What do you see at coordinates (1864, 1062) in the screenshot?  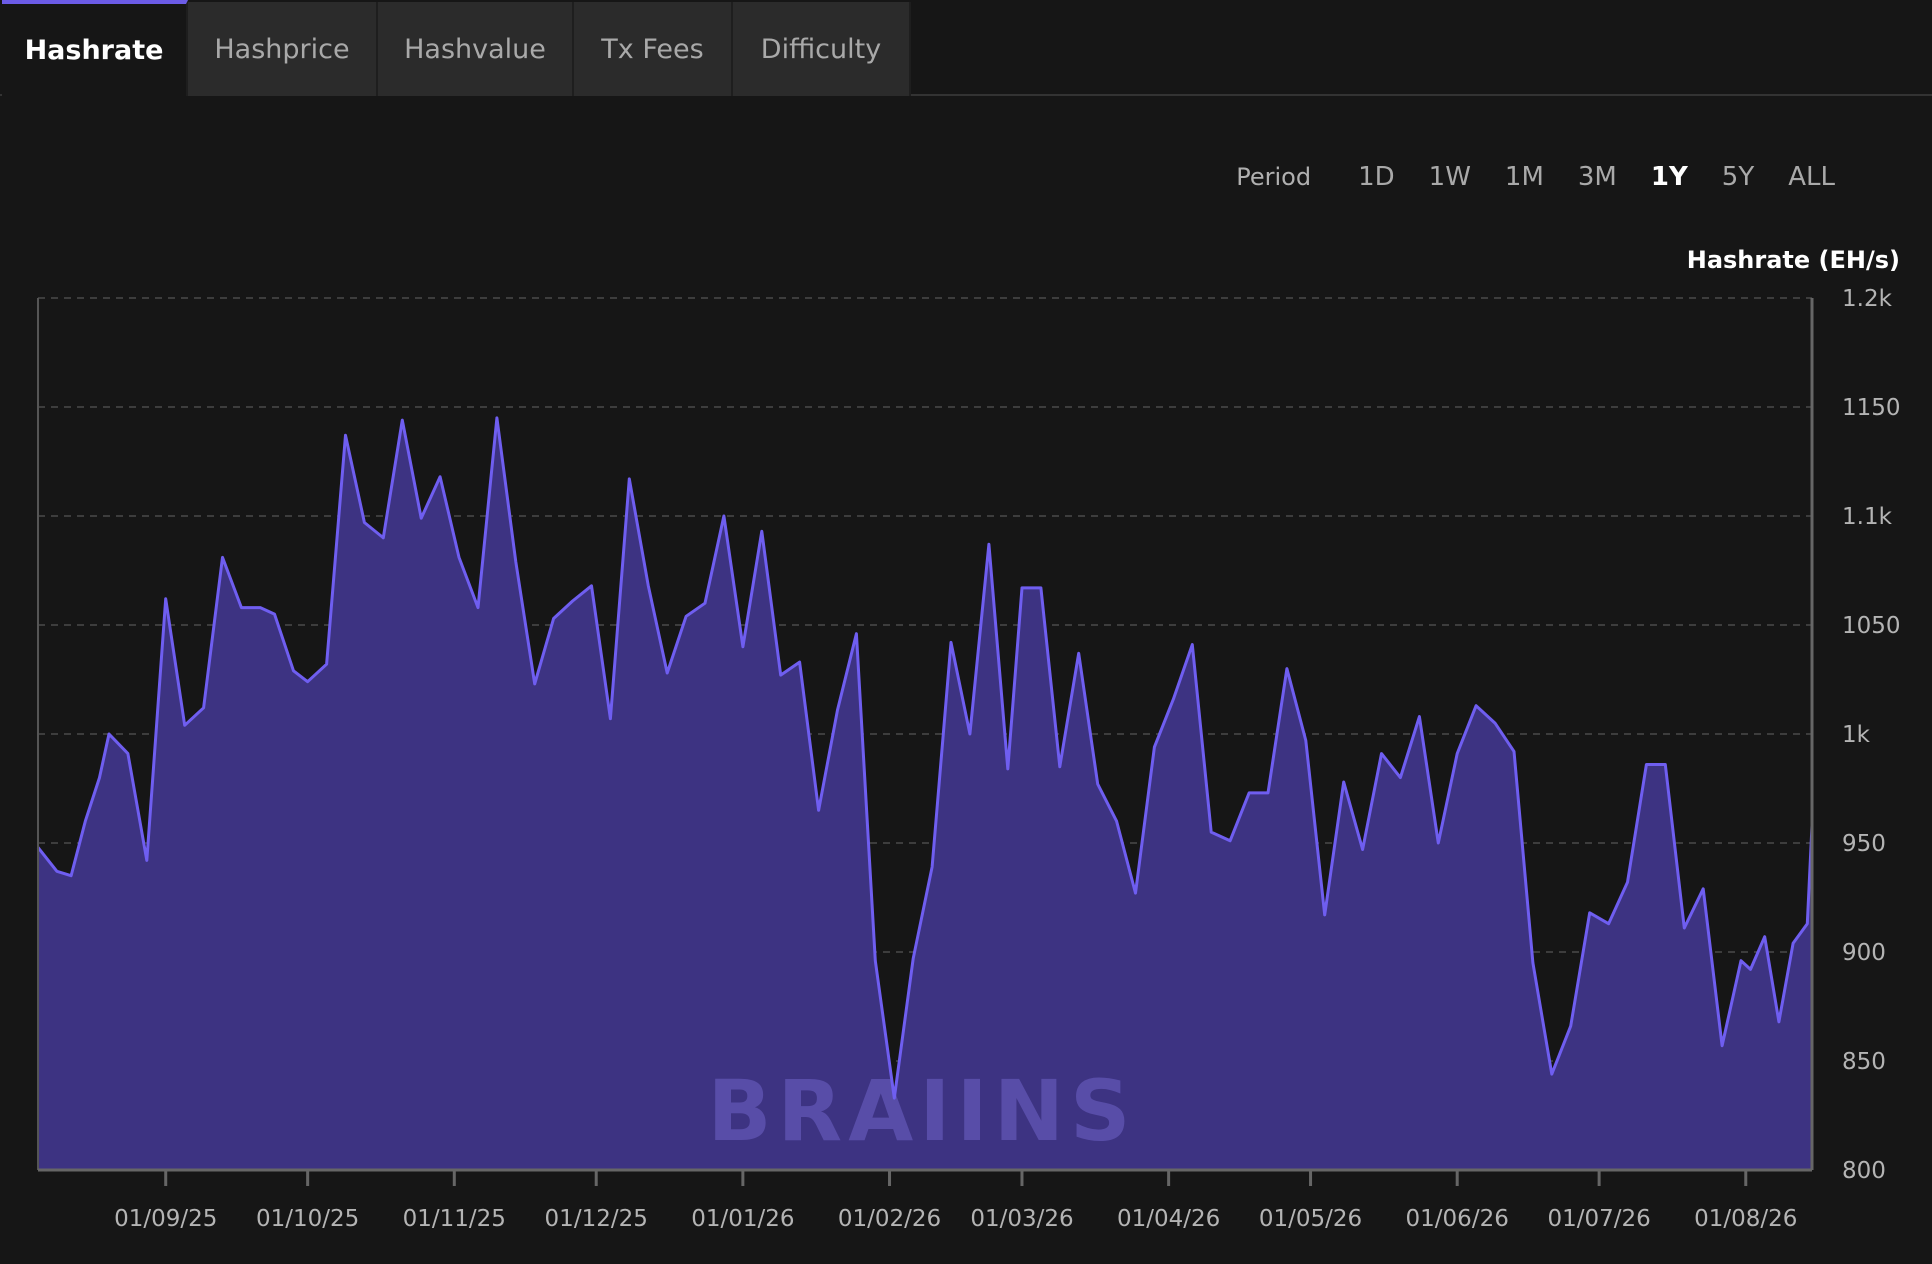 I see `y-tick-label: 850` at bounding box center [1864, 1062].